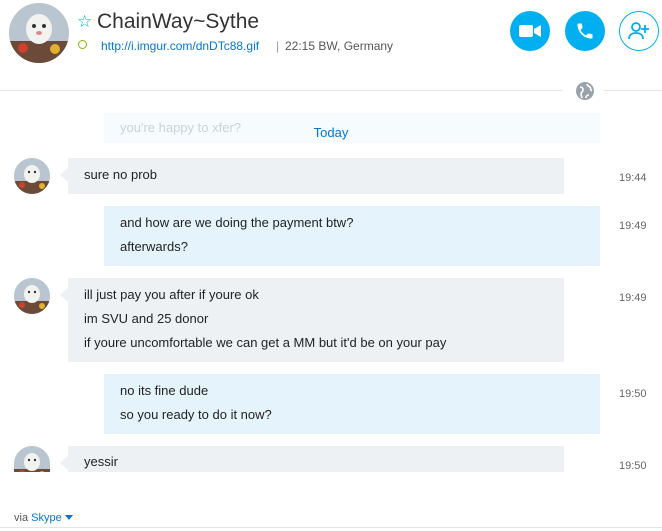  I want to click on web-globe-icon, so click(585, 91).